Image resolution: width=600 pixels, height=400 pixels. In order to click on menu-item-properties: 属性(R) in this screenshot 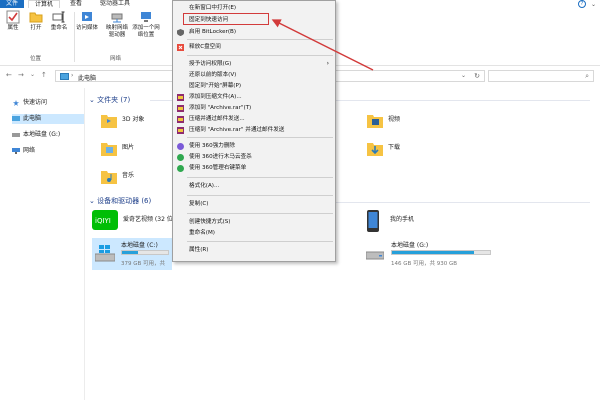, I will do `click(254, 250)`.